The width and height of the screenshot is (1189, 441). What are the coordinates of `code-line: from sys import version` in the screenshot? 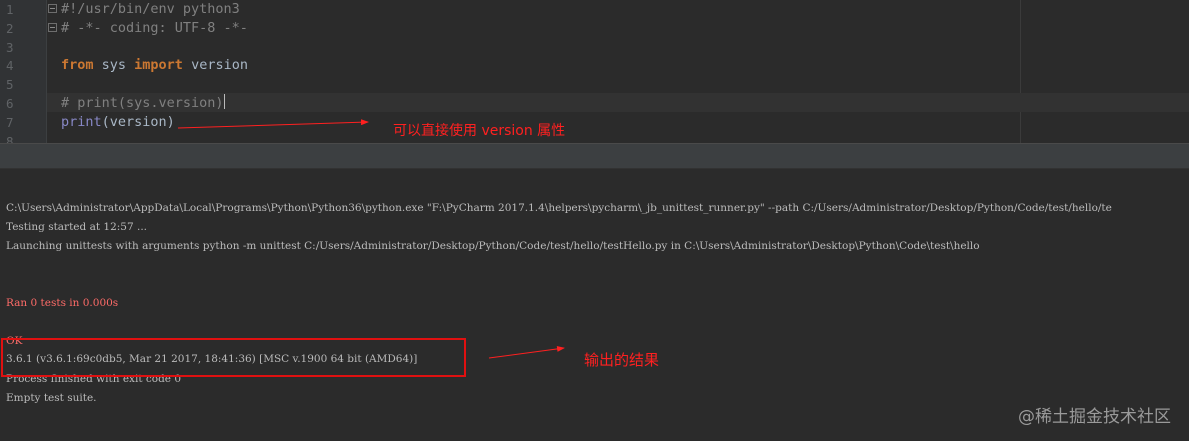 It's located at (154, 65).